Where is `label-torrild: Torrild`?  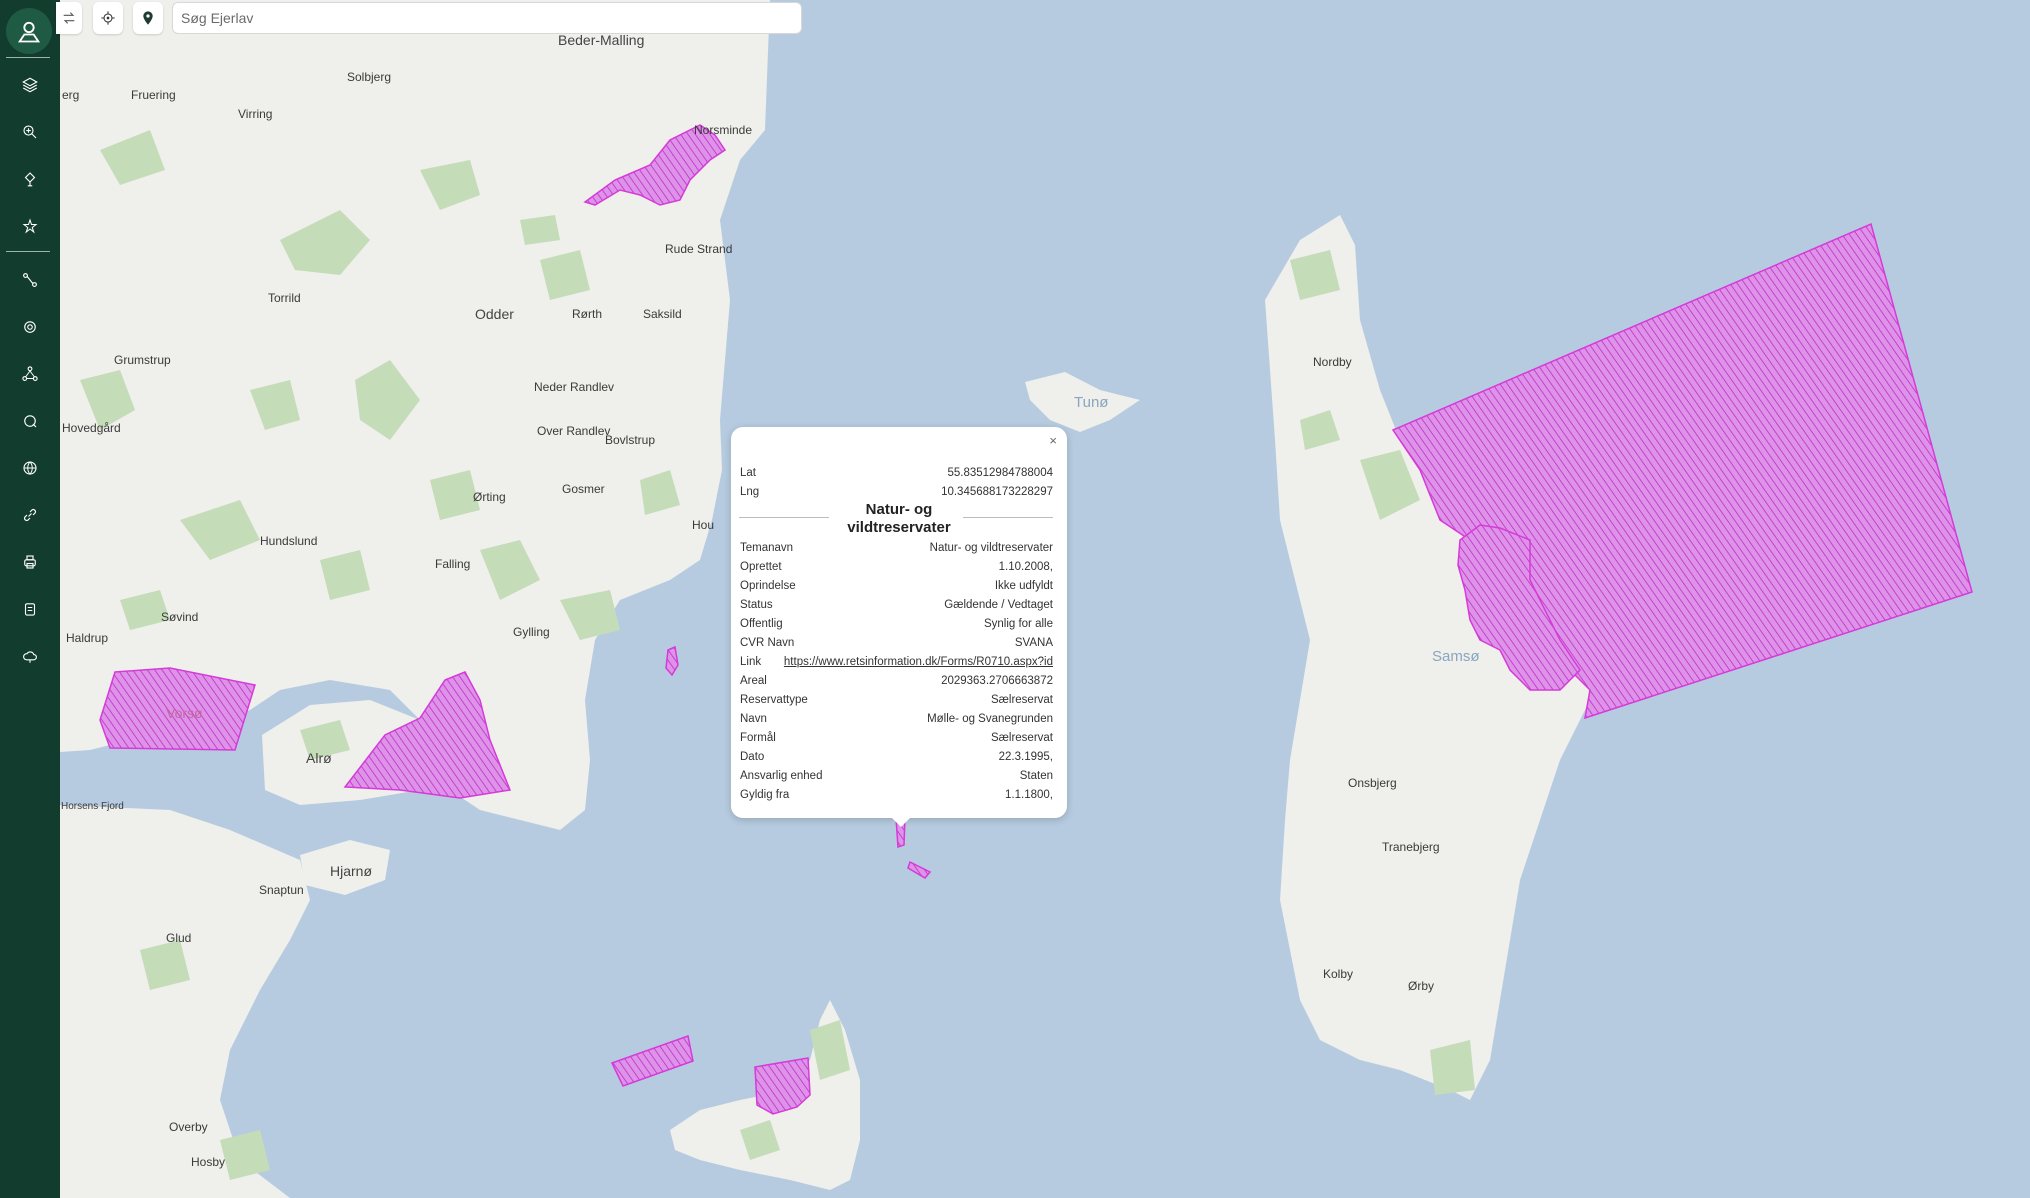 label-torrild: Torrild is located at coordinates (284, 298).